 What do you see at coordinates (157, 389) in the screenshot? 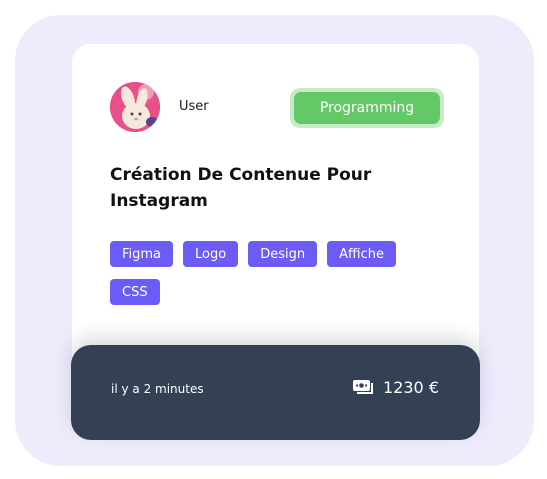
I see `posted-time: il y a 2 minutes` at bounding box center [157, 389].